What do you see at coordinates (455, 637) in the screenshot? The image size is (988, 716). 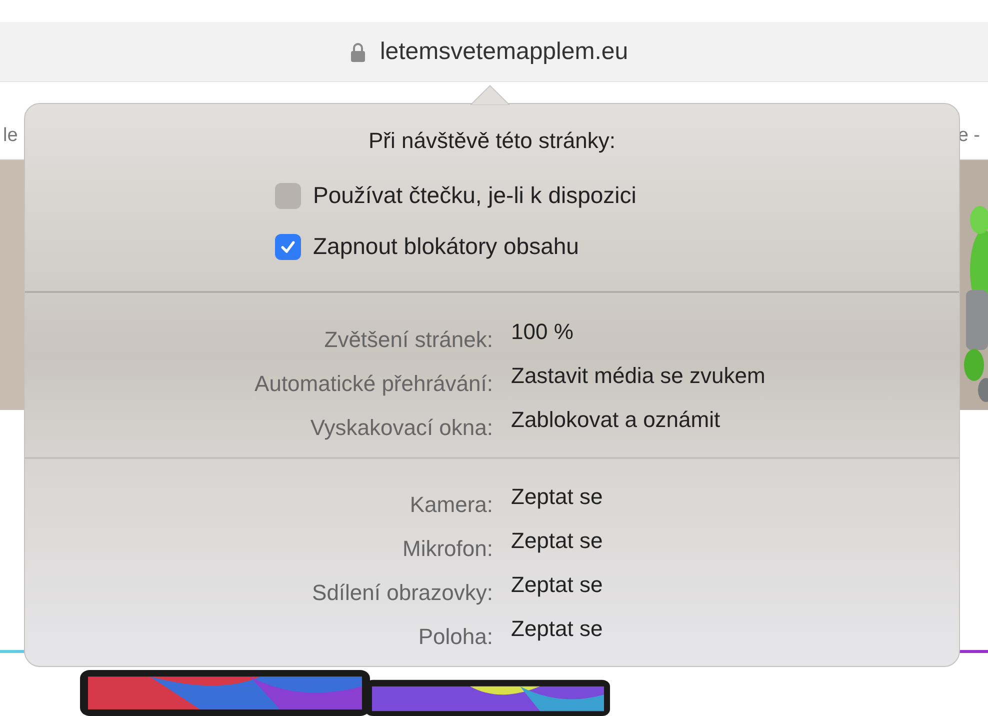 I see `setting-label: Poloha:` at bounding box center [455, 637].